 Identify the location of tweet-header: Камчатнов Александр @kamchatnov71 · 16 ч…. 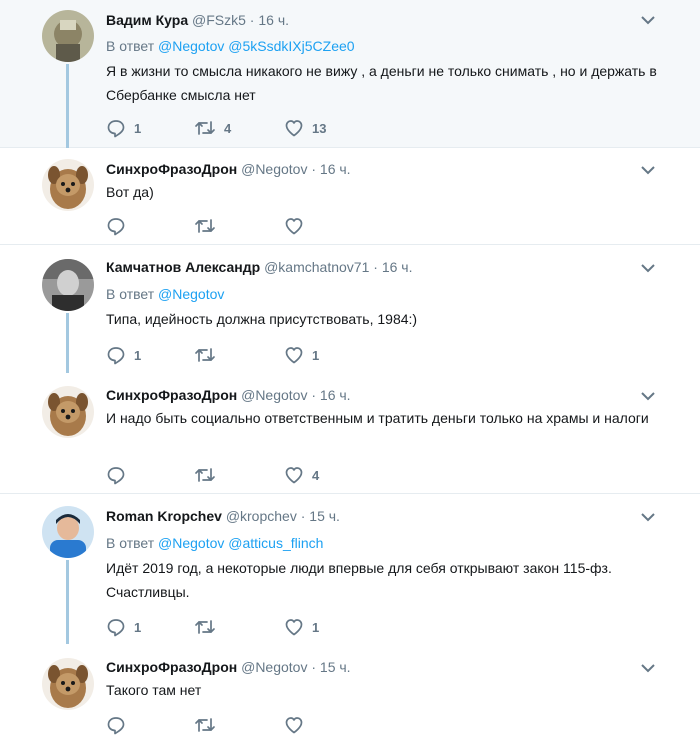
(259, 267).